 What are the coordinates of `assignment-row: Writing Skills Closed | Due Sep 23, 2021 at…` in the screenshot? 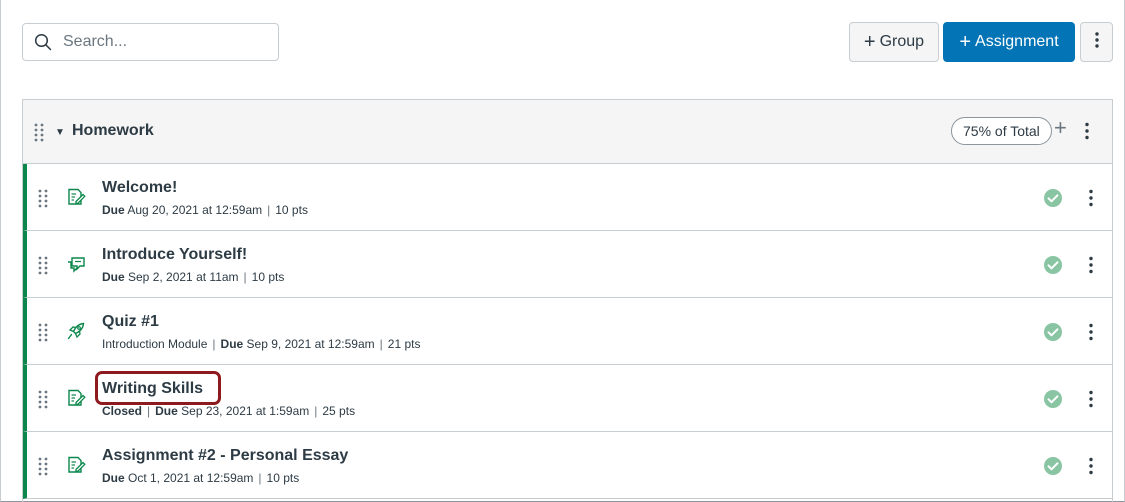 It's located at (567, 398).